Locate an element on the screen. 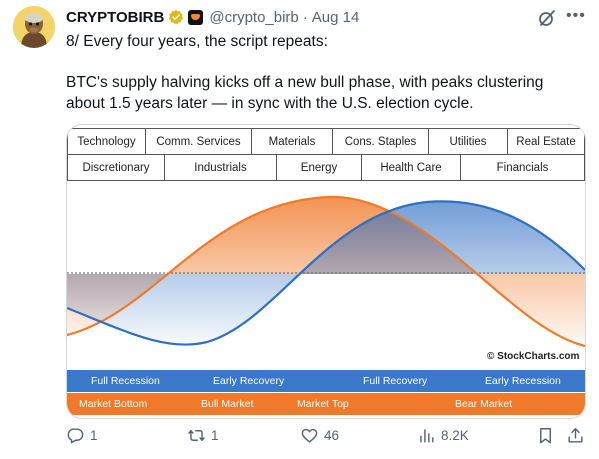  grok-icon is located at coordinates (547, 18).